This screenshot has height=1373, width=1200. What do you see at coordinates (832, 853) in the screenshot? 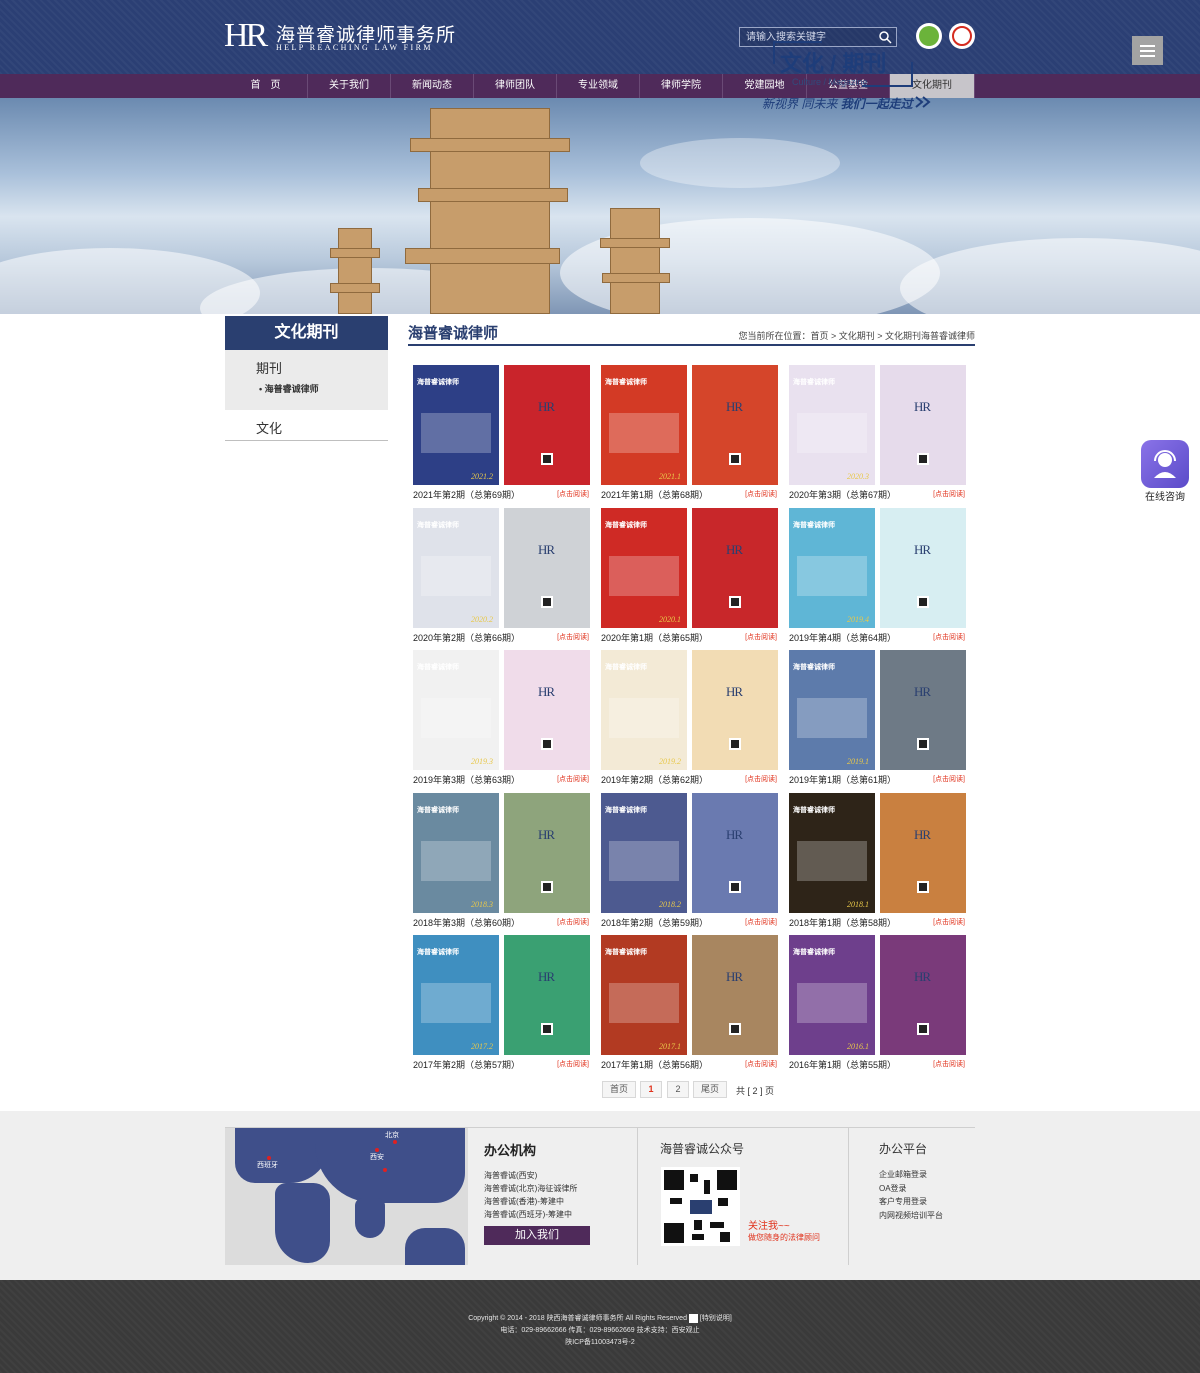
I see `magazine-front-cover: 海普睿诚律师 2018.1` at bounding box center [832, 853].